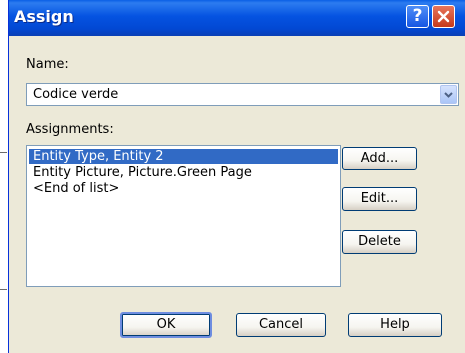 The image size is (465, 353). Describe the element at coordinates (76, 94) in the screenshot. I see `name-combobox-value: Codice verde` at that location.